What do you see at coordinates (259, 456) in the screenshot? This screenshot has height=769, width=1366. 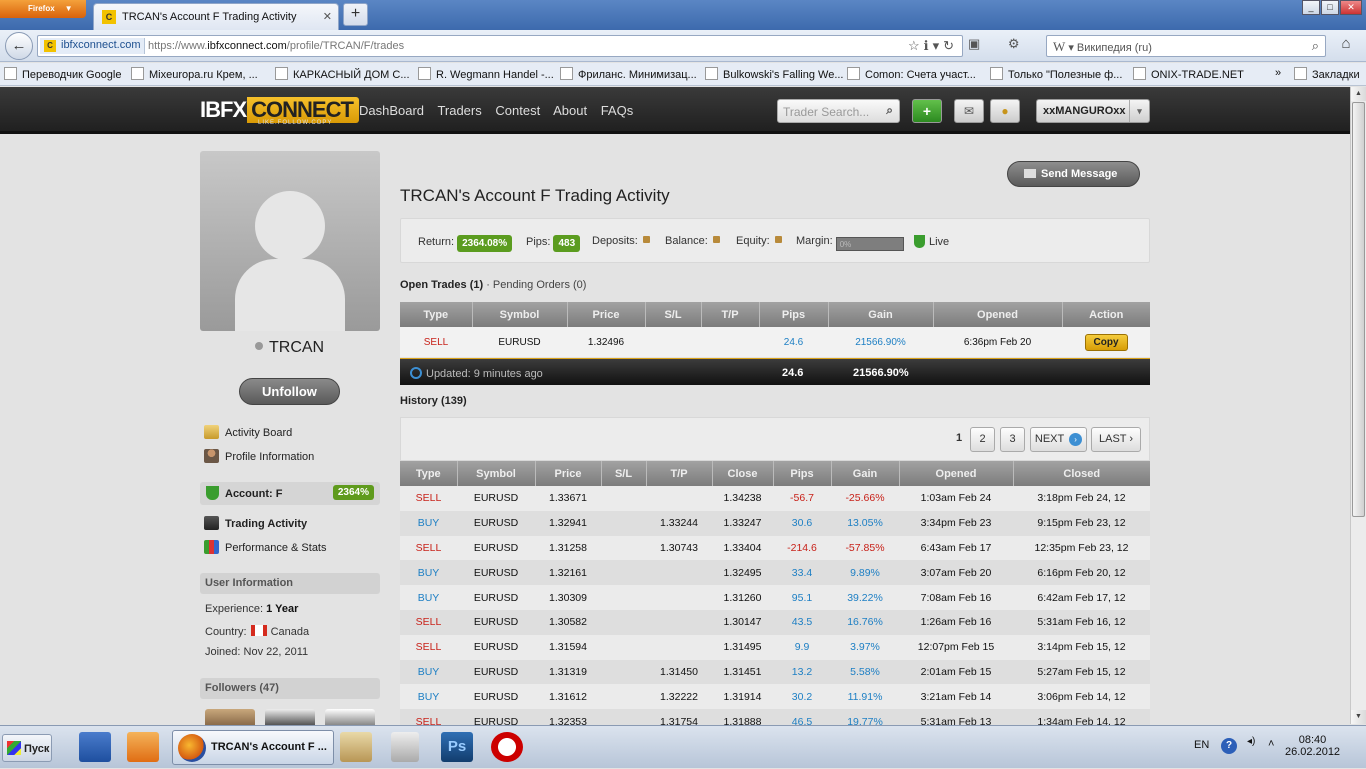 I see `profile-information-link: Profile Information` at bounding box center [259, 456].